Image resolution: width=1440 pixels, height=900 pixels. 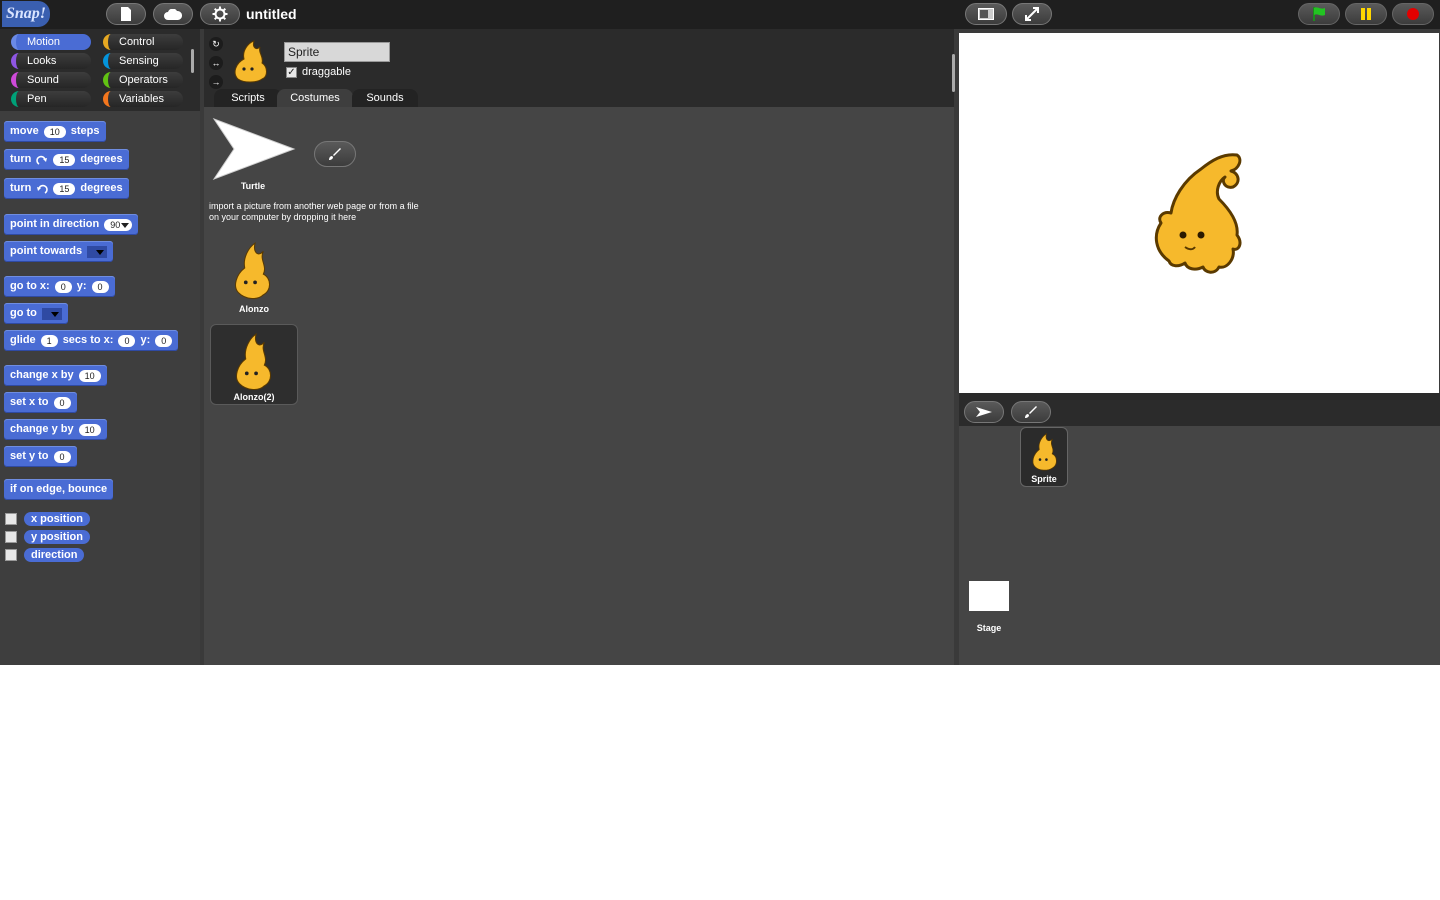 I want to click on category-variables: Variables, so click(x=143, y=99).